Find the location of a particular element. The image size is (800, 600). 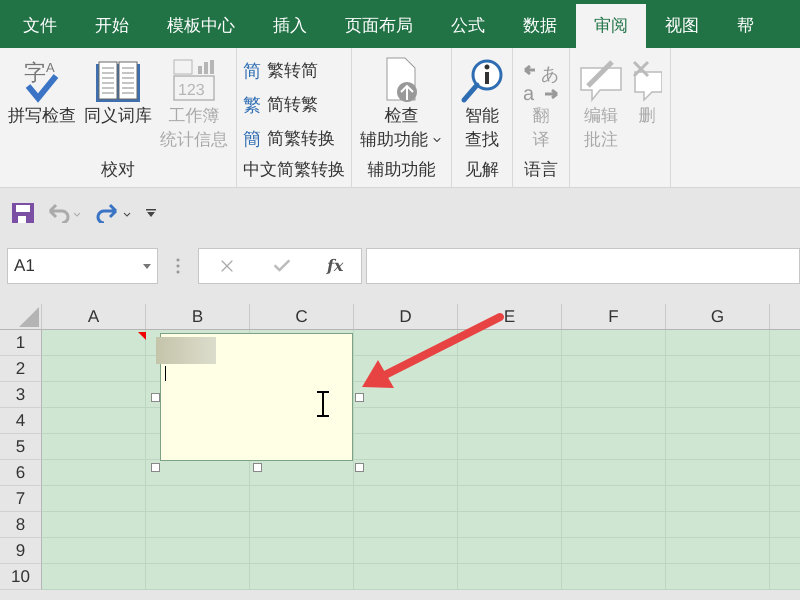

conversion-glyph-icon: 簡 is located at coordinates (252, 139).